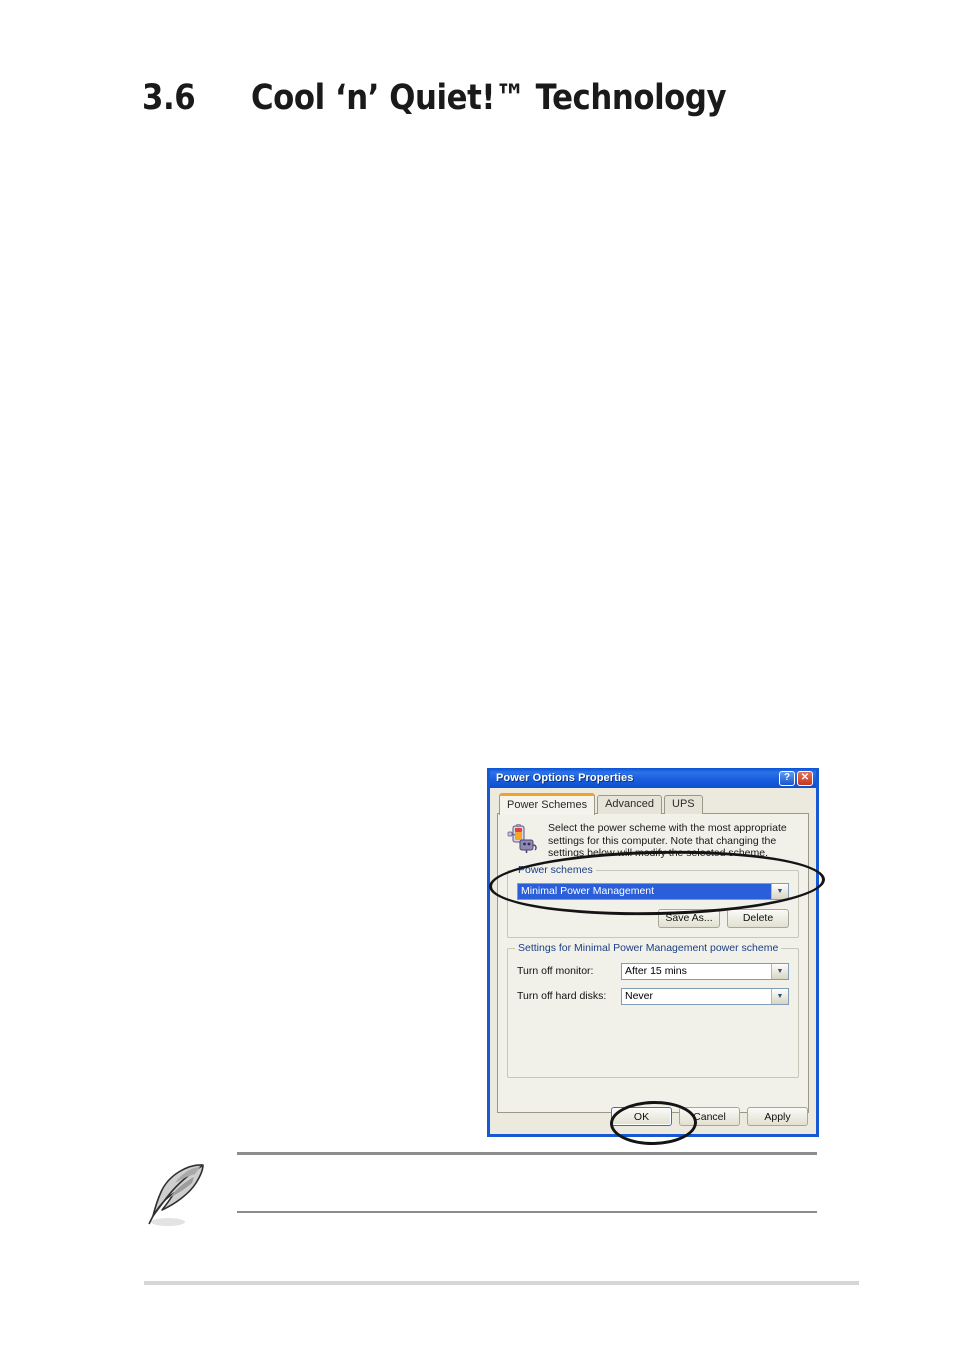  I want to click on note-text, so click(527, 1183).